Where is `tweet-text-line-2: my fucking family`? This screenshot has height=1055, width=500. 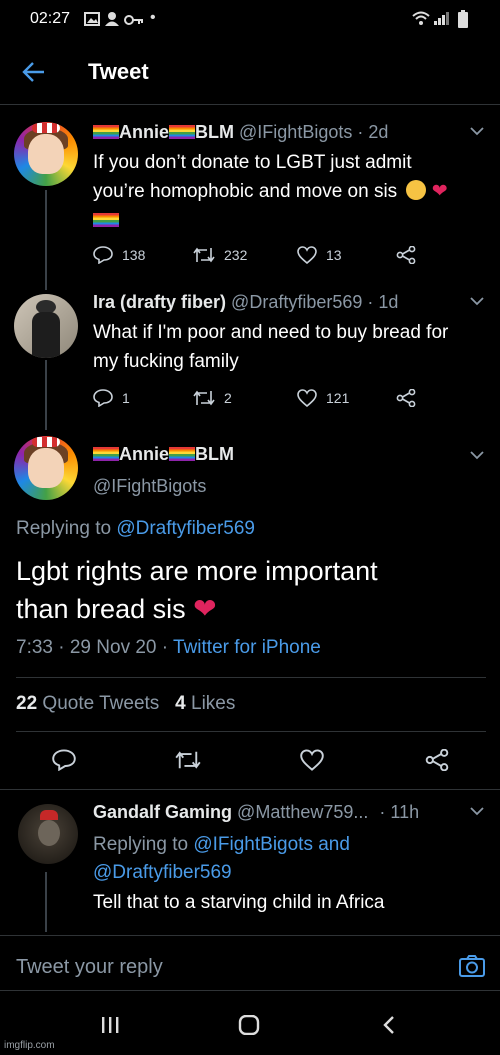
tweet-text-line-2: my fucking family is located at coordinates (166, 361).